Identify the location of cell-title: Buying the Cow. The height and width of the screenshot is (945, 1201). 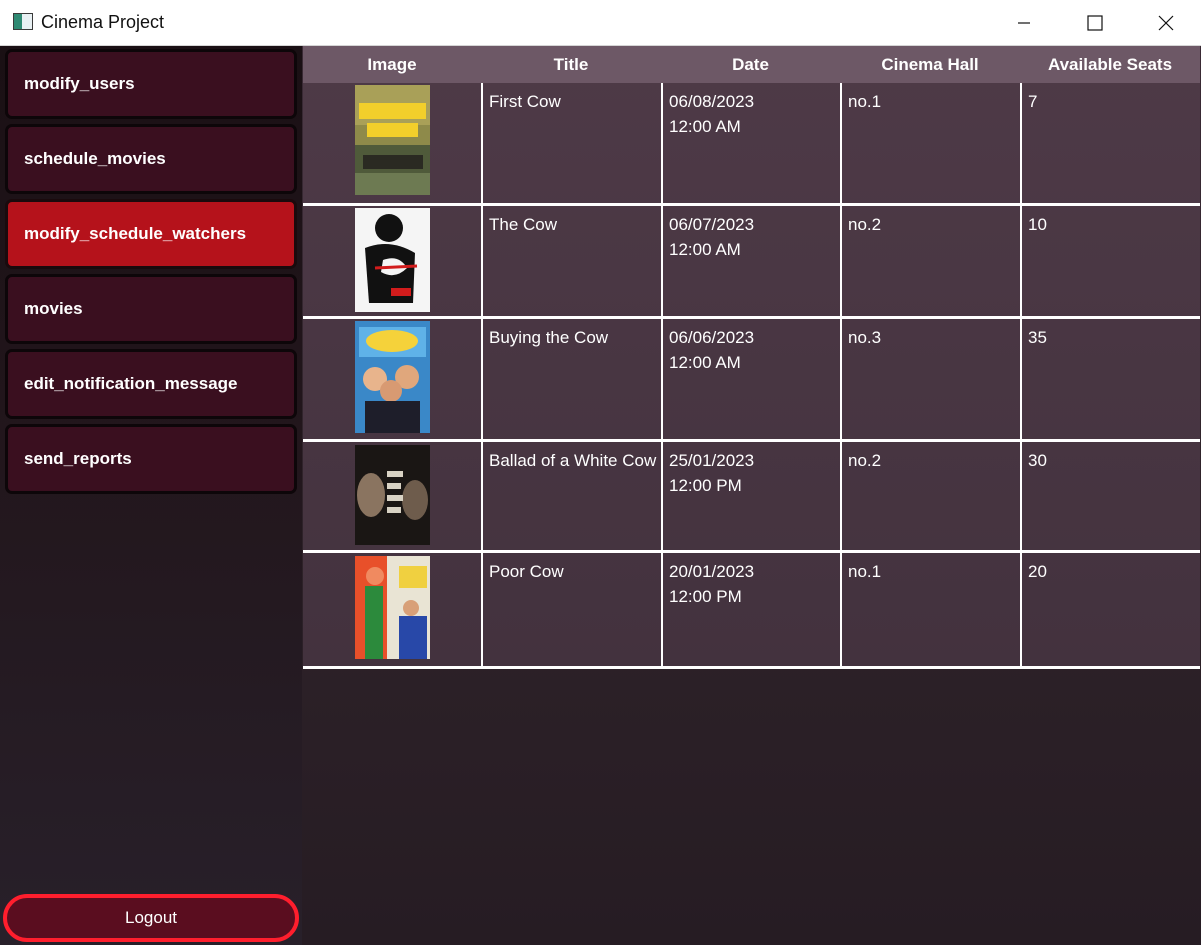
(571, 379).